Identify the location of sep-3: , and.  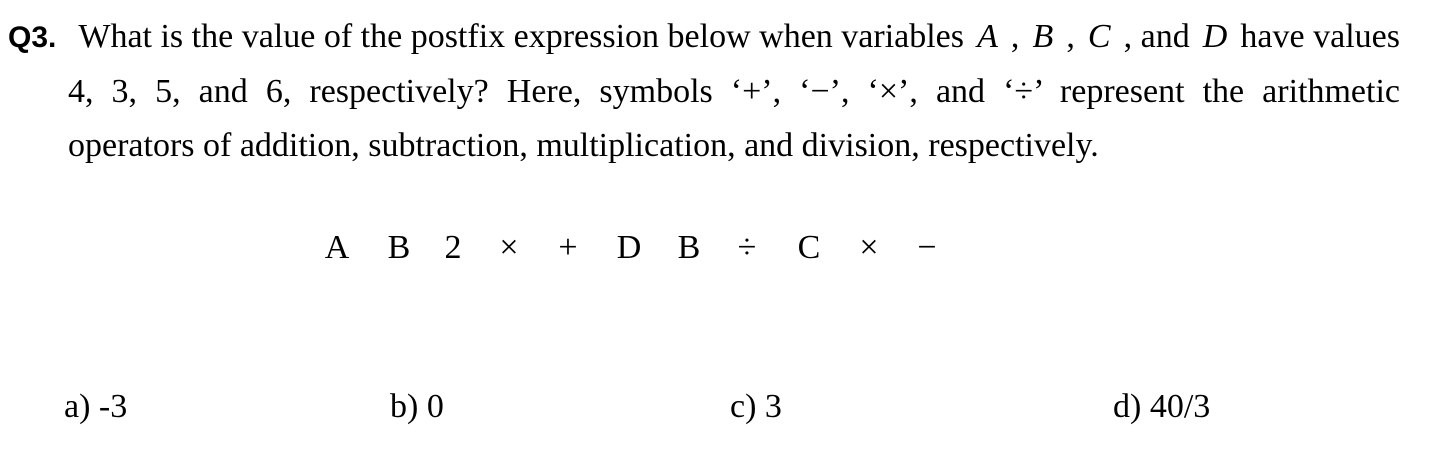
(1156, 36).